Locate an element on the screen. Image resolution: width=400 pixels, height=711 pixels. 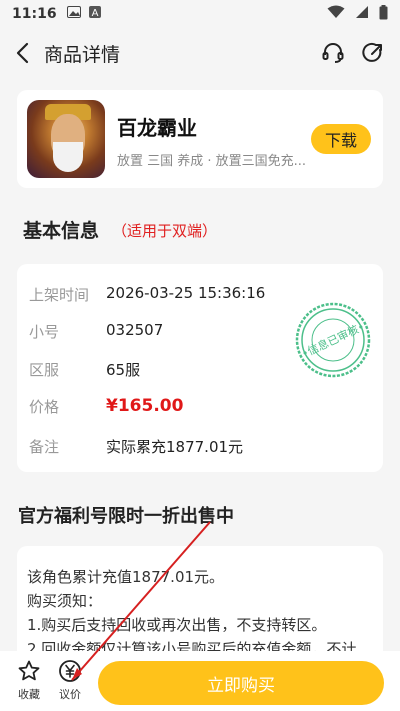
app-header: 商品详情 is located at coordinates (200, 53).